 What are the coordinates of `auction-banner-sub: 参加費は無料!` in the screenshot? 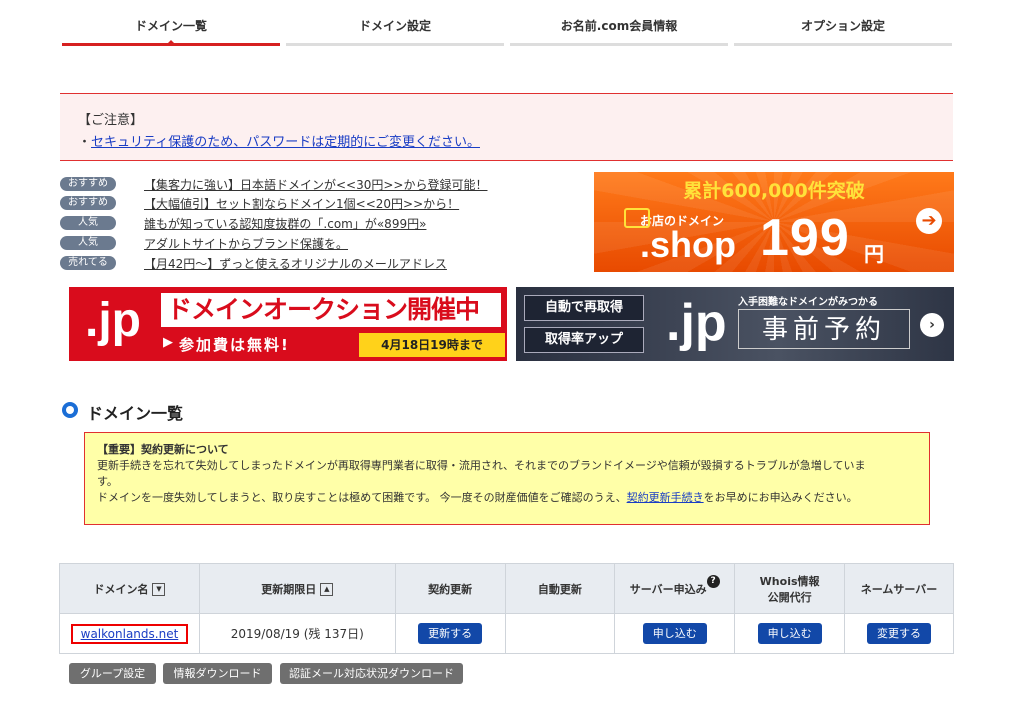 It's located at (234, 345).